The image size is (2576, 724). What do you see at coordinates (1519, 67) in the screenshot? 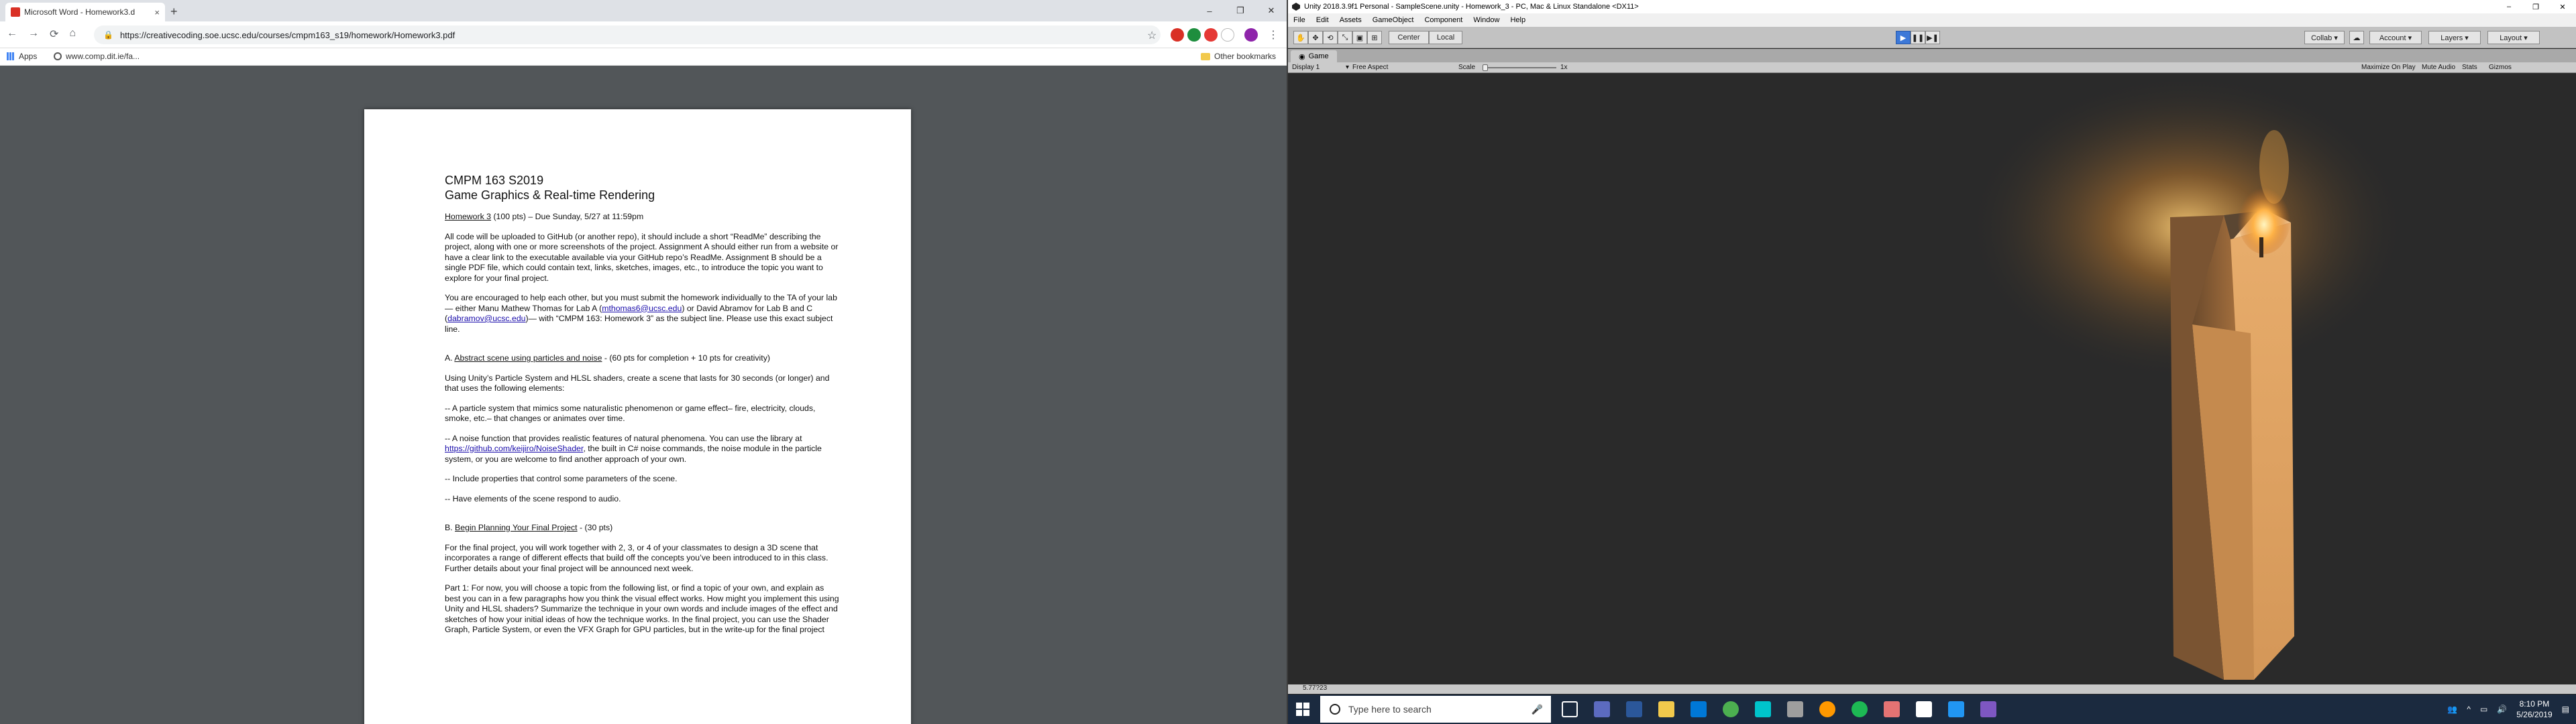
I see `scale-slider-track` at bounding box center [1519, 67].